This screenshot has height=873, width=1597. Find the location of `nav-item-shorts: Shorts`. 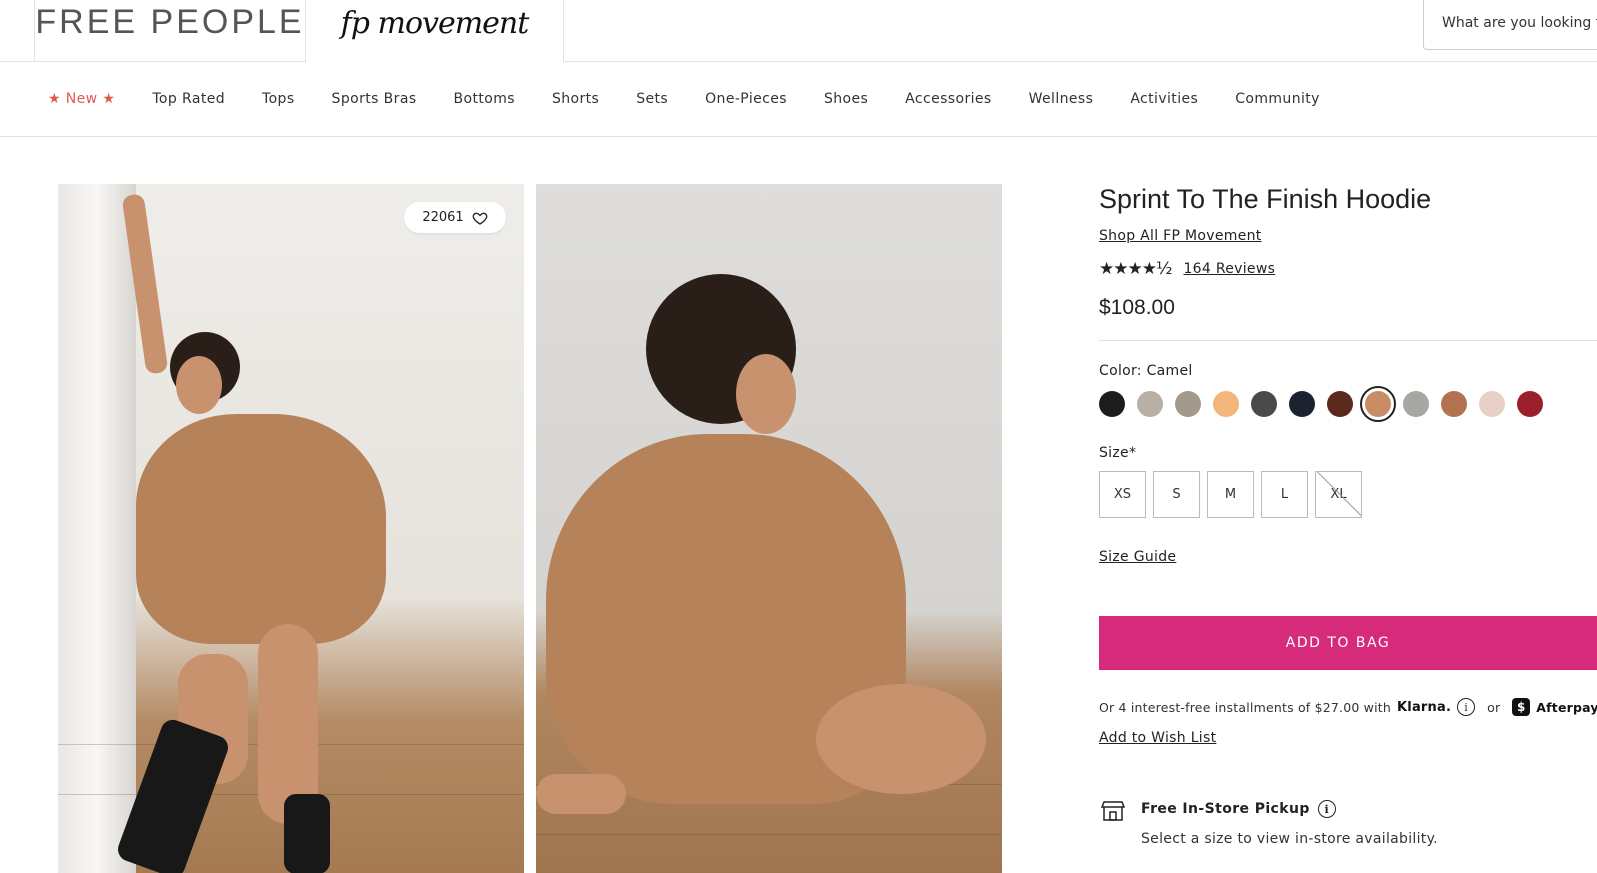

nav-item-shorts: Shorts is located at coordinates (575, 99).